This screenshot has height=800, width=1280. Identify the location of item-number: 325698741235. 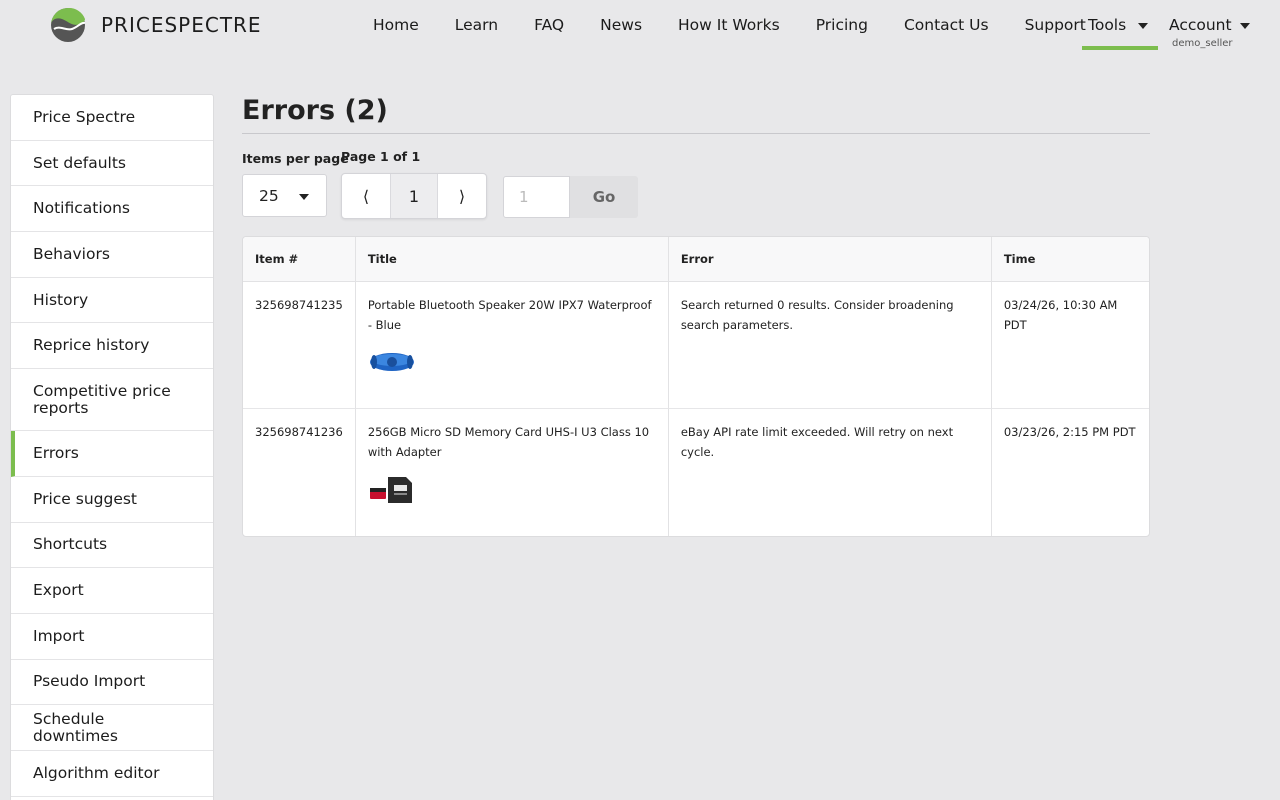
(299, 345).